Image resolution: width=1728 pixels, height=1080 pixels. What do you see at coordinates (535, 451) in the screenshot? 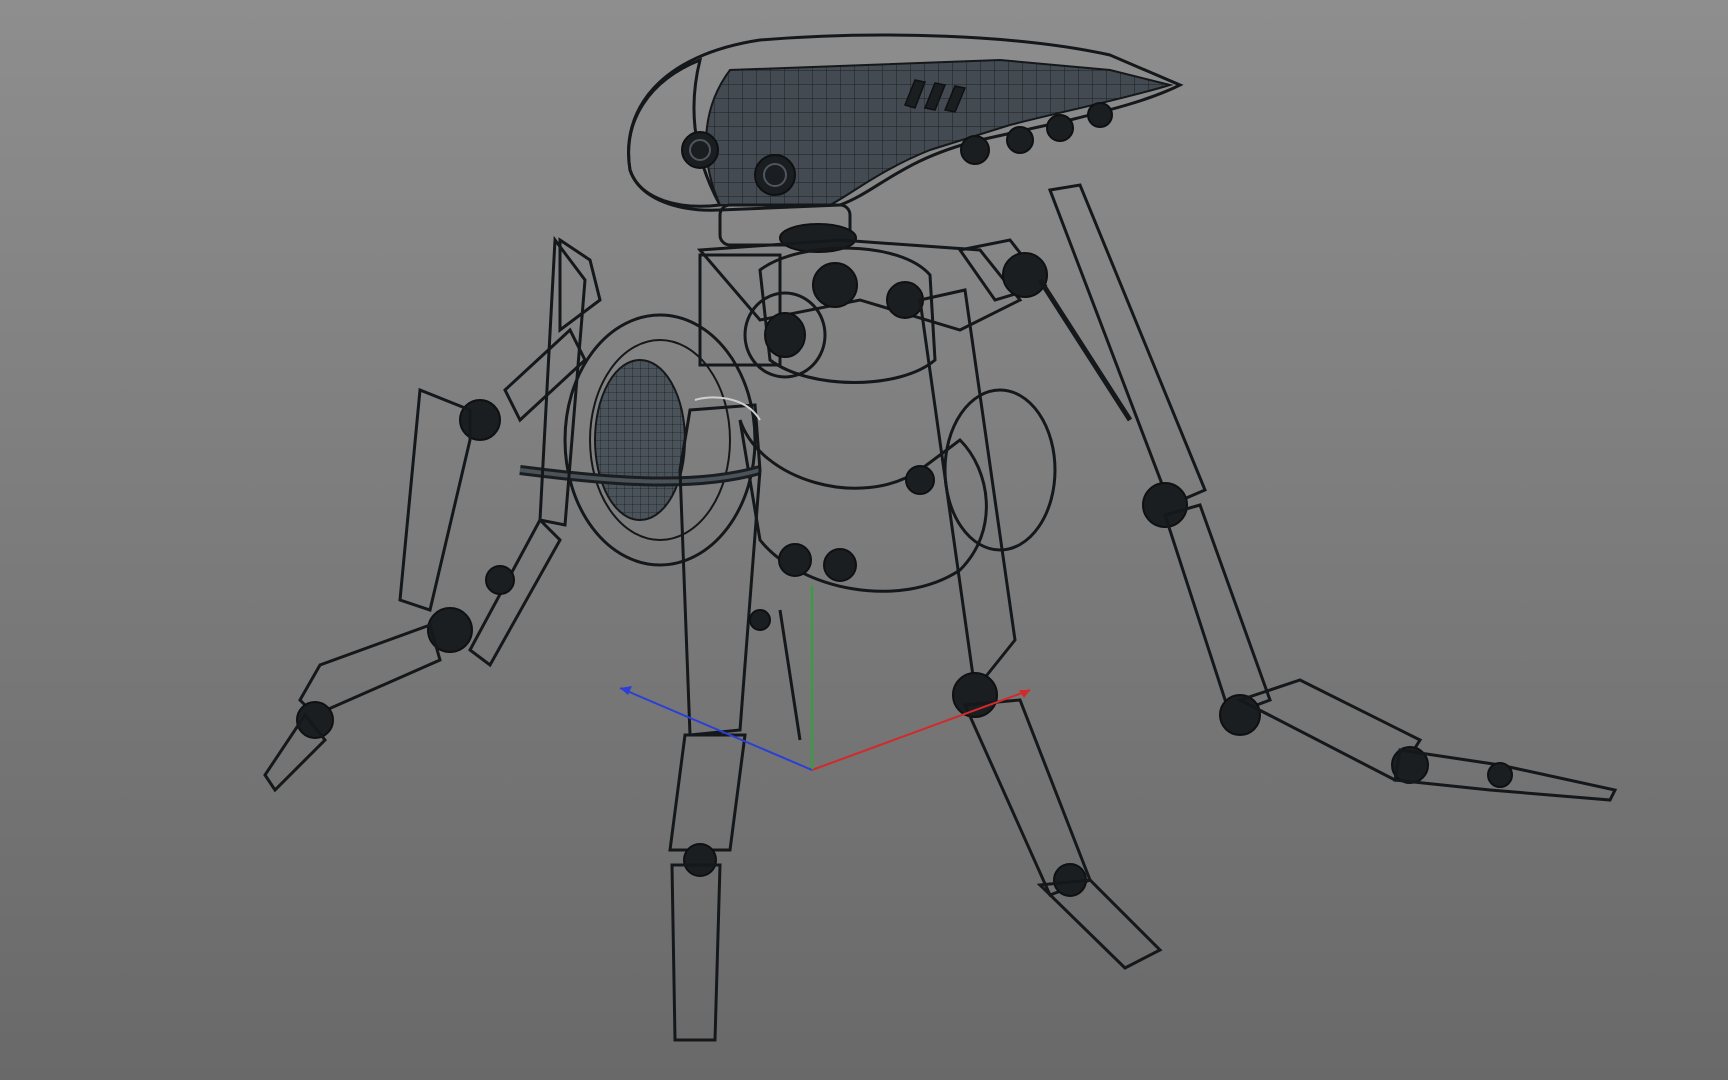
I see `robot-leg-back-left` at bounding box center [535, 451].